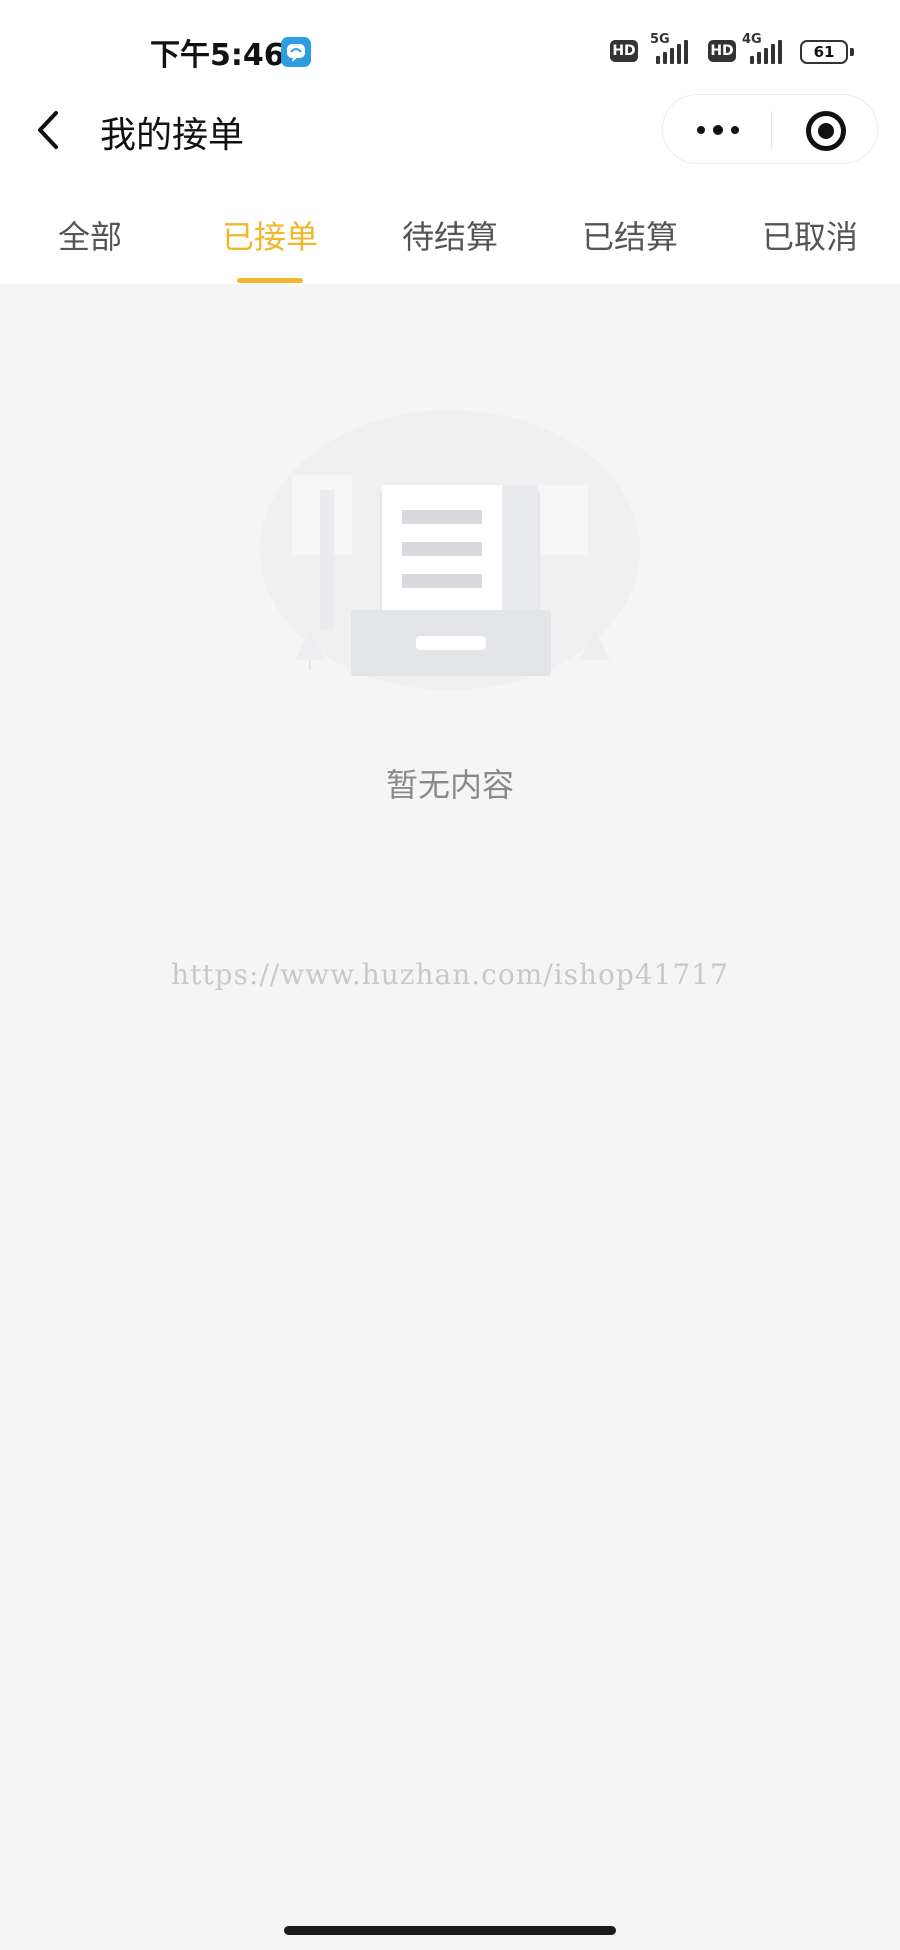  What do you see at coordinates (449, 785) in the screenshot?
I see `empty-state-message: 暂无内容` at bounding box center [449, 785].